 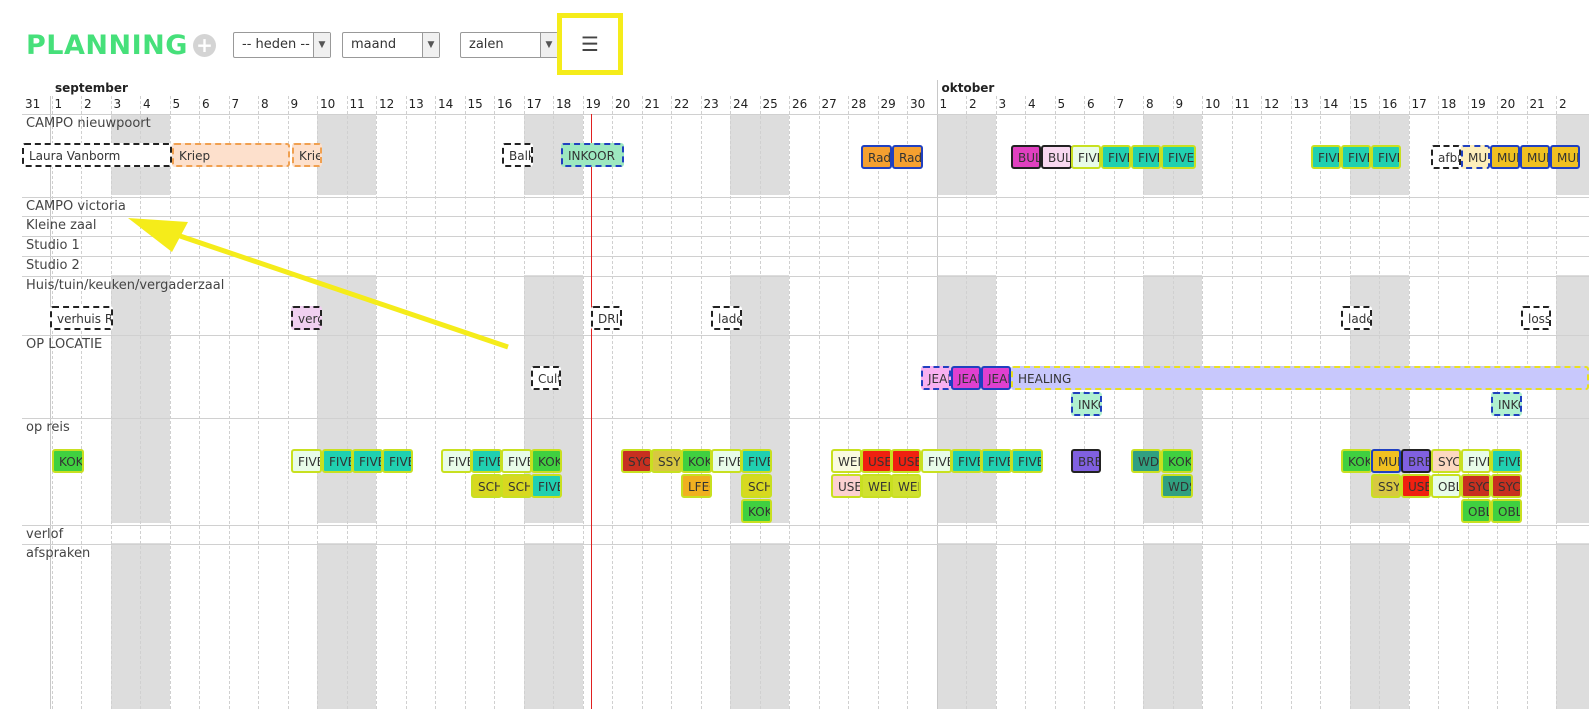 I want to click on lane-separator, so click(x=805, y=256).